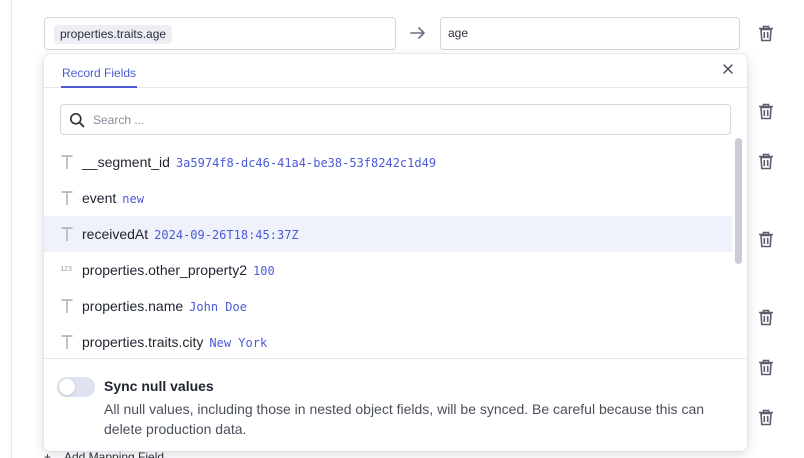 This screenshot has height=458, width=804. Describe the element at coordinates (395, 71) in the screenshot. I see `tab-bar: Record Fields` at that location.